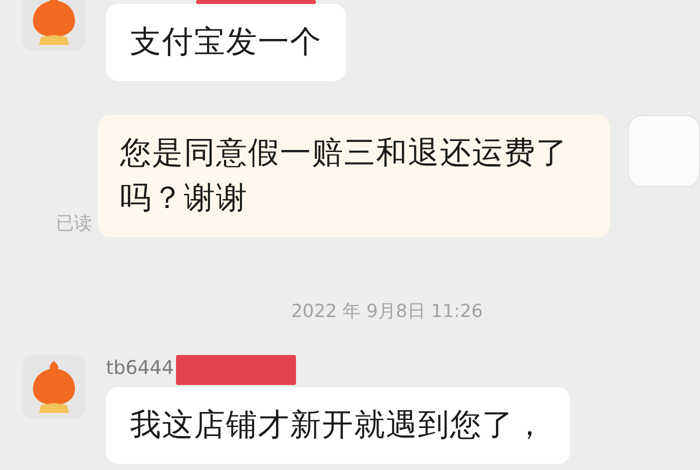 This screenshot has height=470, width=700. What do you see at coordinates (74, 223) in the screenshot?
I see `read-receipt: 已读` at bounding box center [74, 223].